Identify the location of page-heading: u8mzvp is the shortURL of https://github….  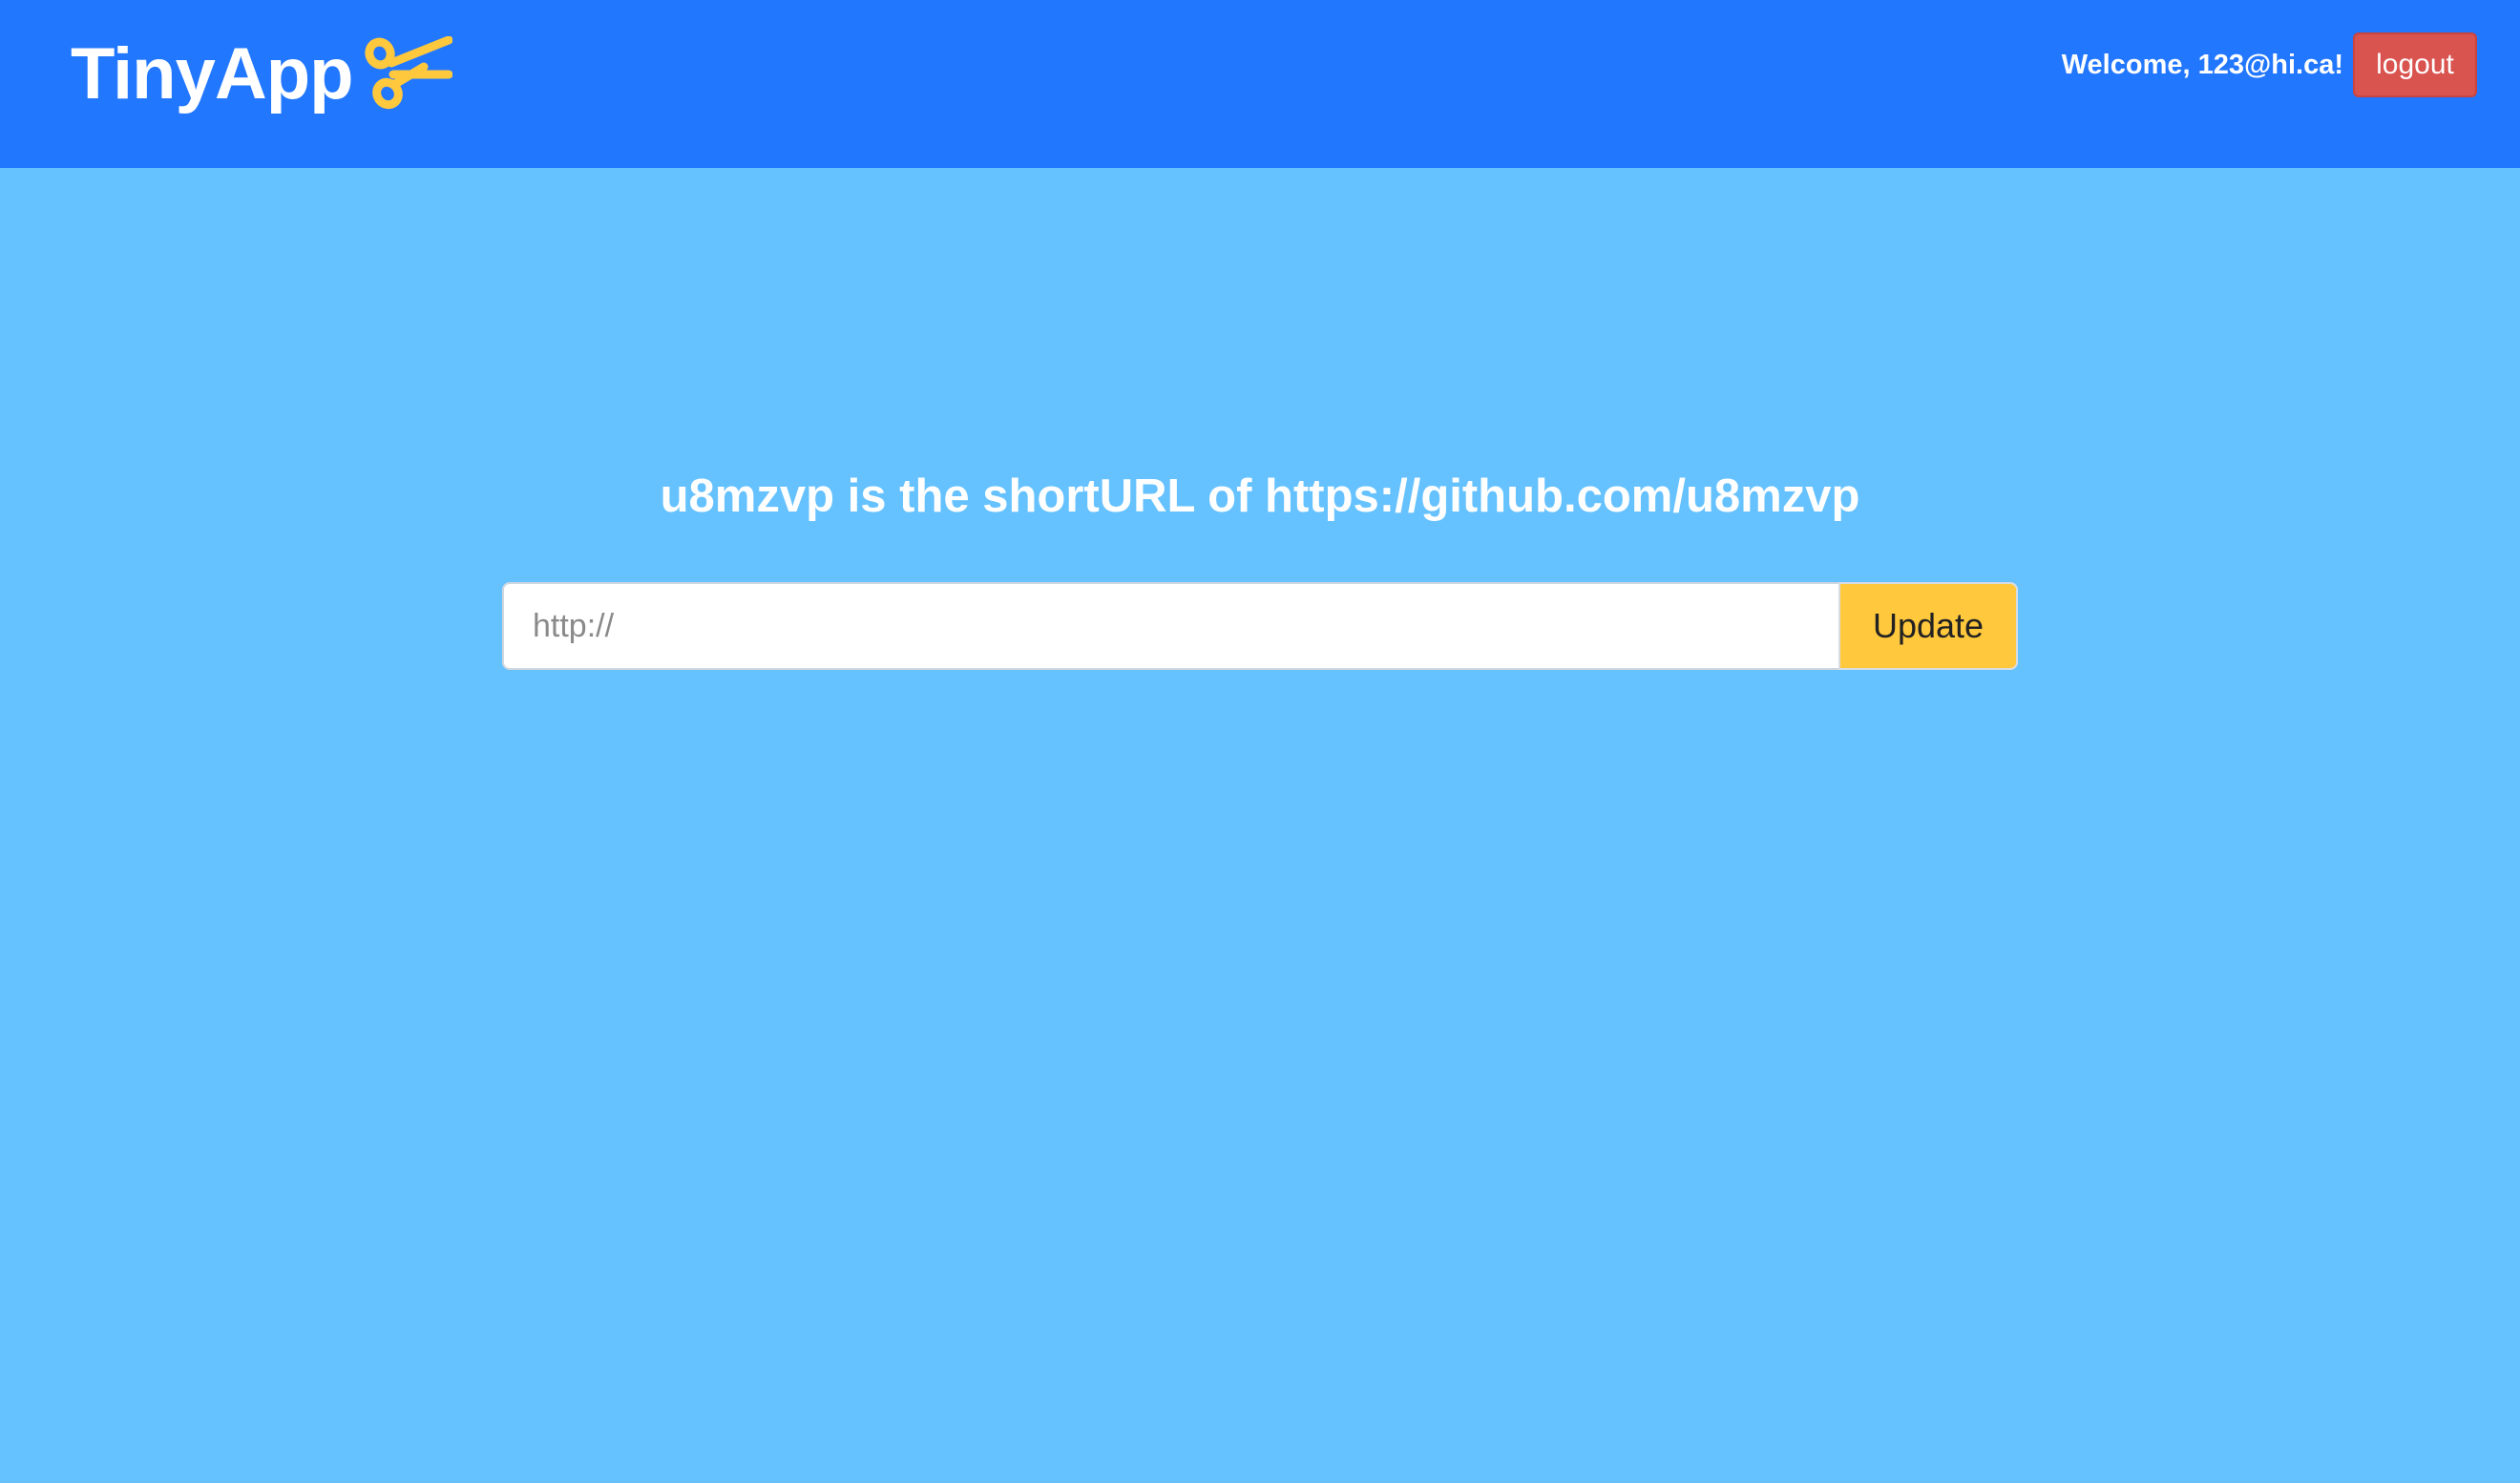
(1260, 496).